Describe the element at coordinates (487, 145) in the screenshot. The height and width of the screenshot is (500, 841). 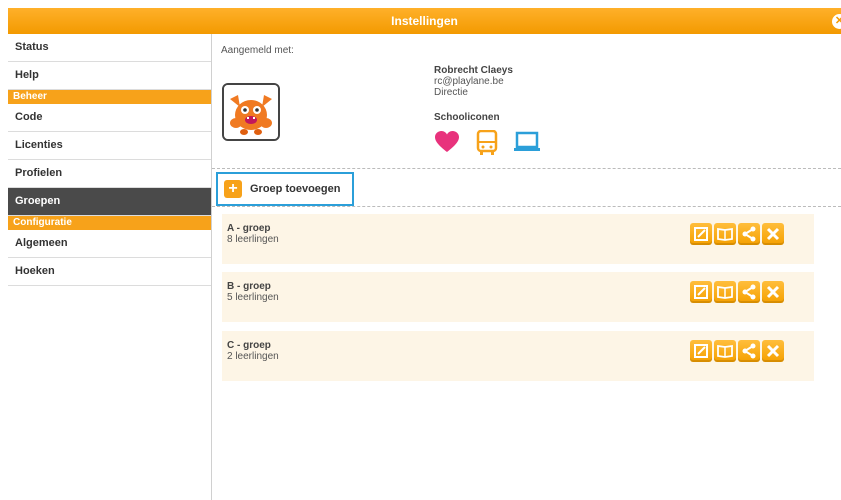
I see `bus-icon` at that location.